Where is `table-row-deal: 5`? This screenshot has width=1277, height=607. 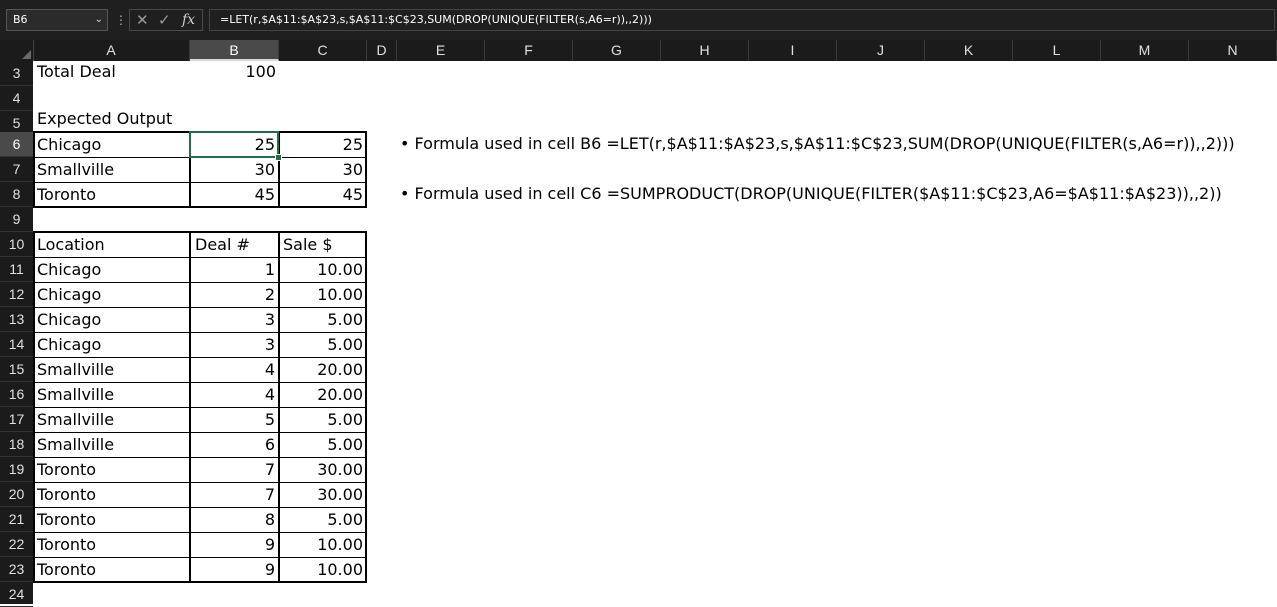 table-row-deal: 5 is located at coordinates (234, 419).